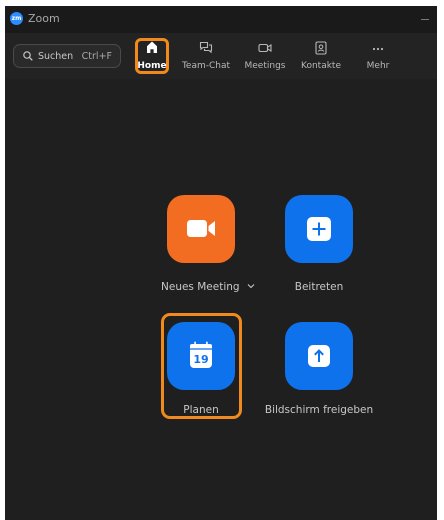 The image size is (444, 520). I want to click on tab-team-chat: Team-Chat, so click(206, 56).